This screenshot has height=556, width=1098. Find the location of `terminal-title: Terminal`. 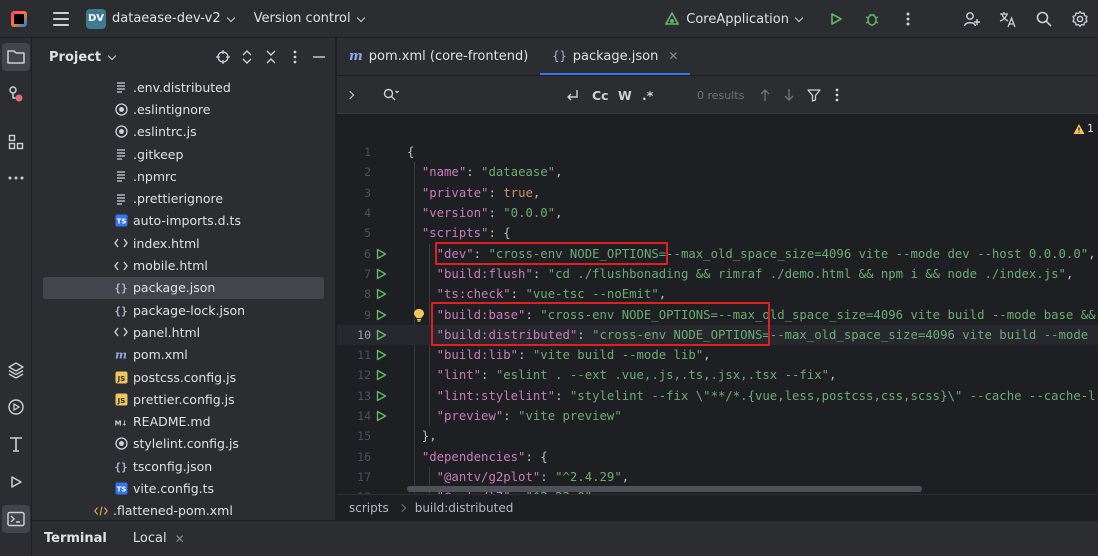

terminal-title: Terminal is located at coordinates (75, 538).